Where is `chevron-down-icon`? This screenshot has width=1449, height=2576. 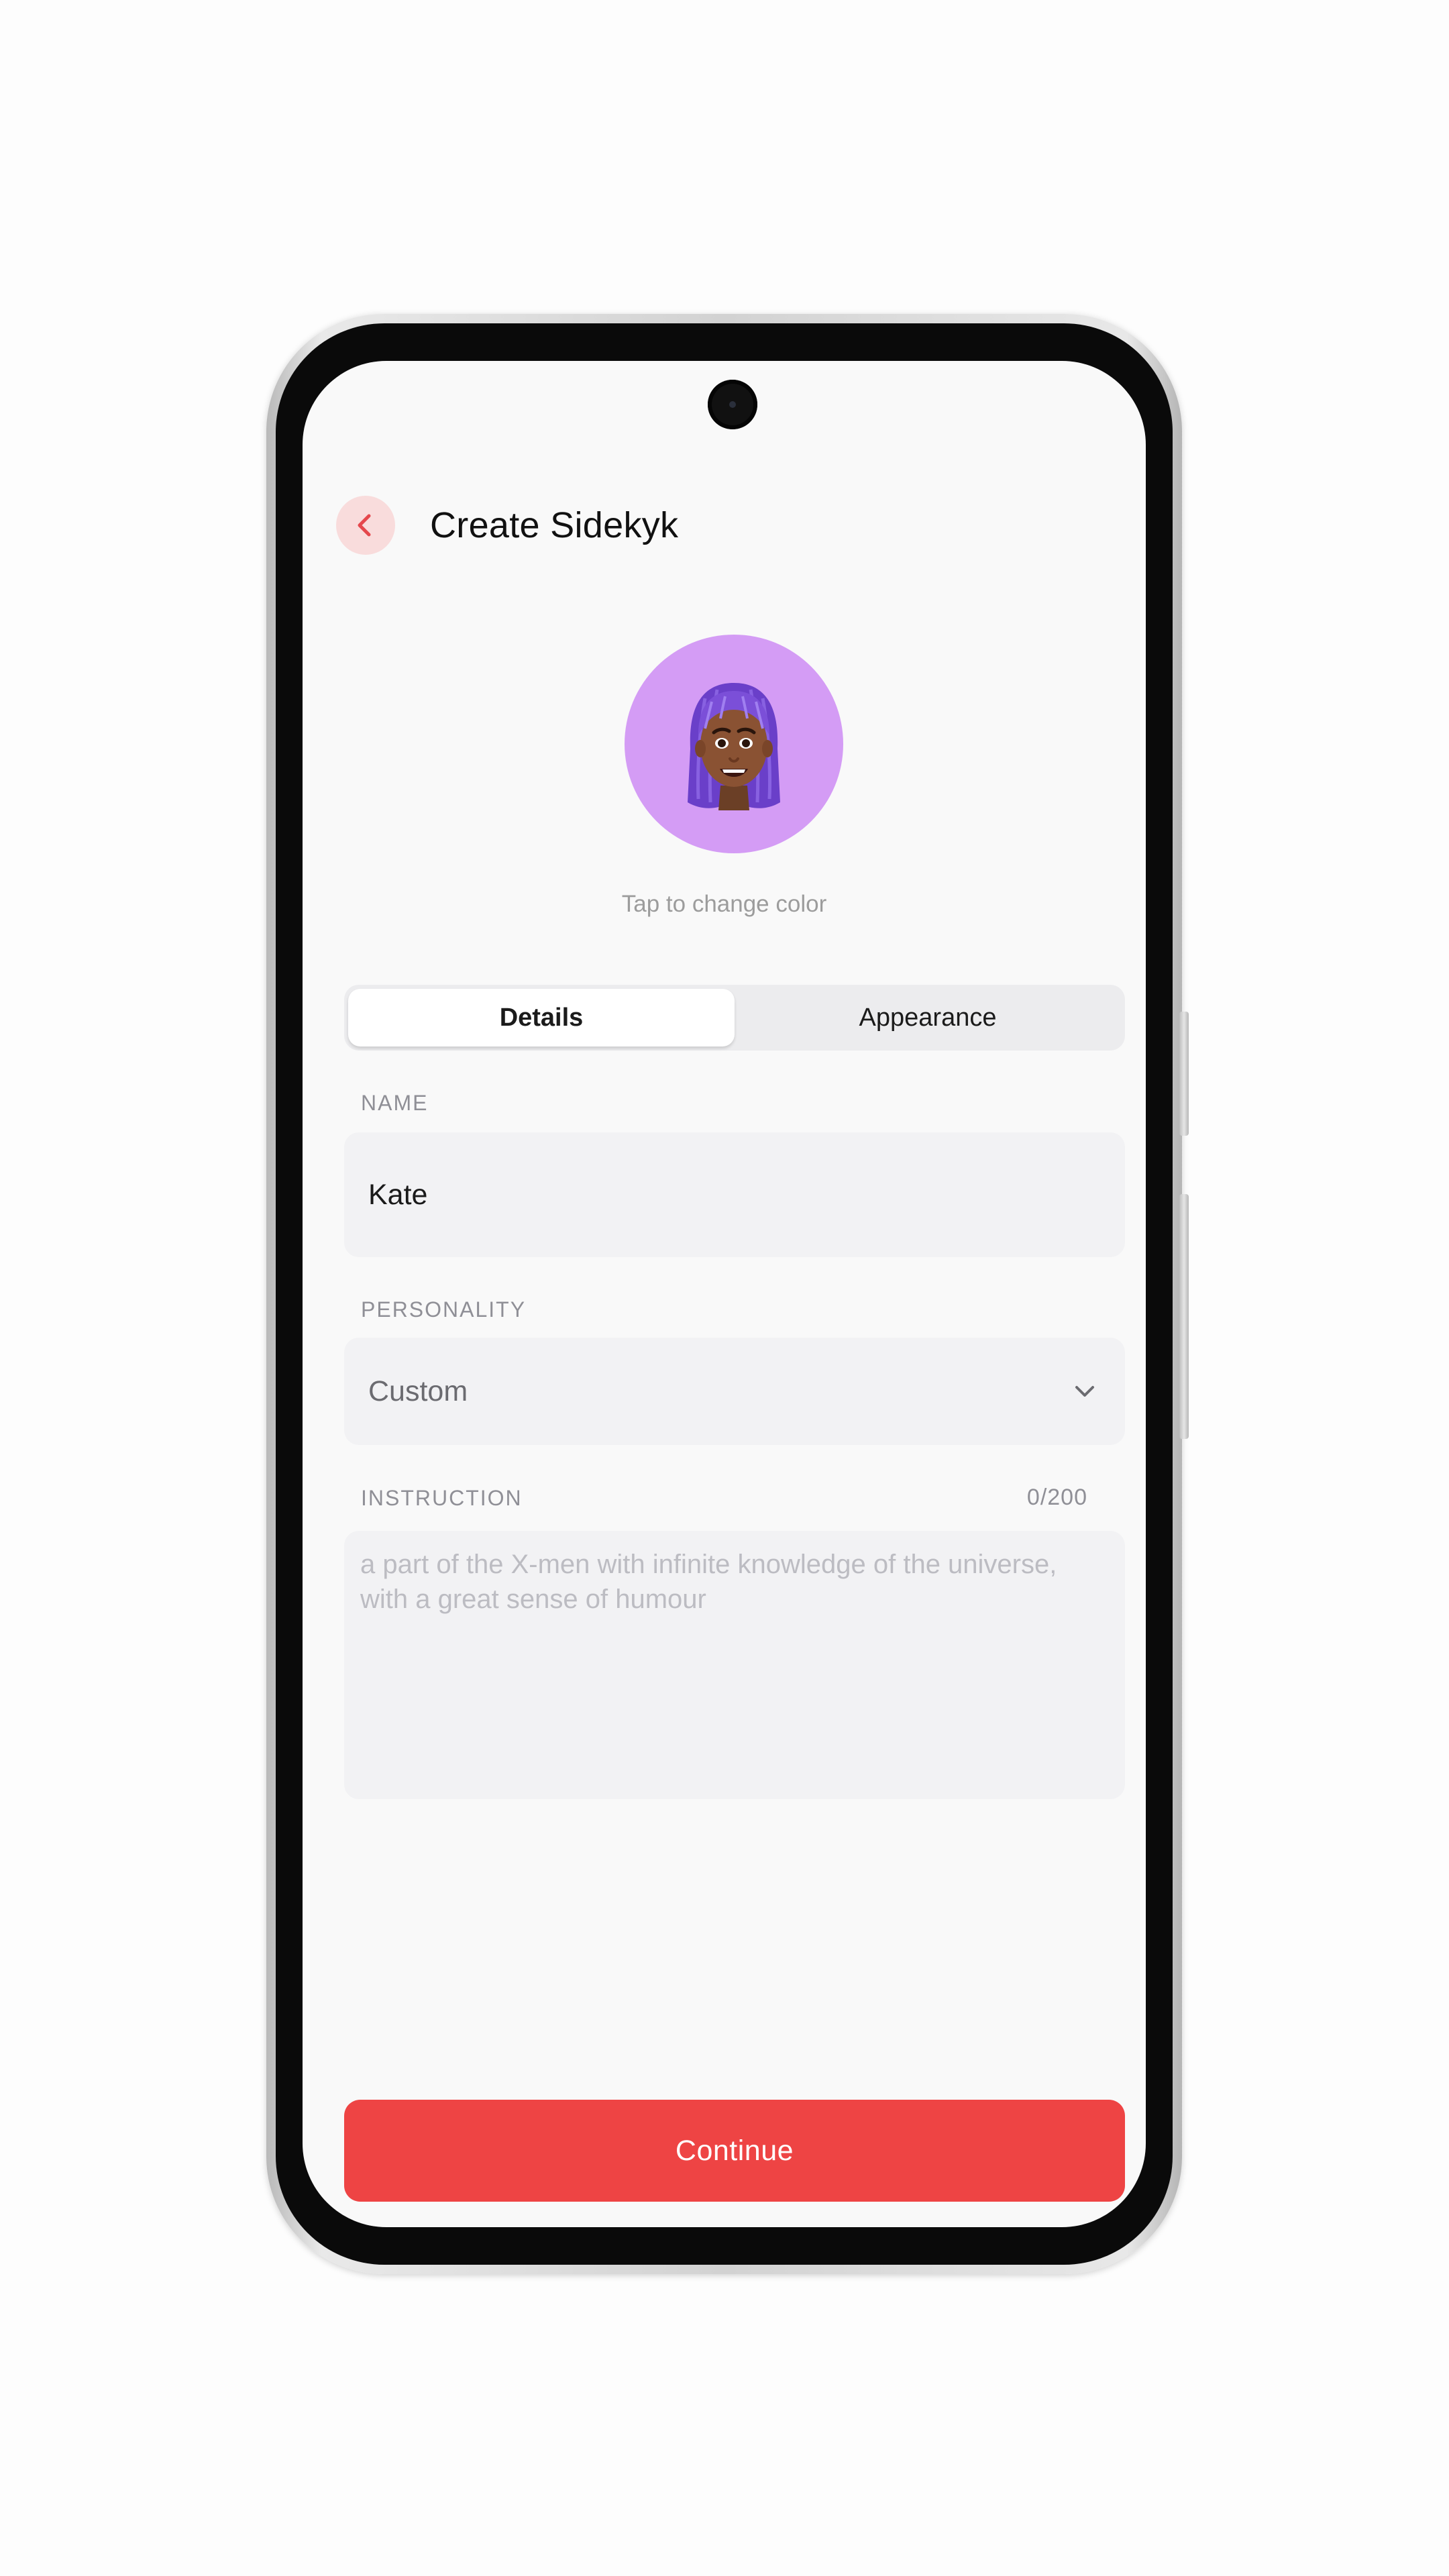
chevron-down-icon is located at coordinates (1084, 1391).